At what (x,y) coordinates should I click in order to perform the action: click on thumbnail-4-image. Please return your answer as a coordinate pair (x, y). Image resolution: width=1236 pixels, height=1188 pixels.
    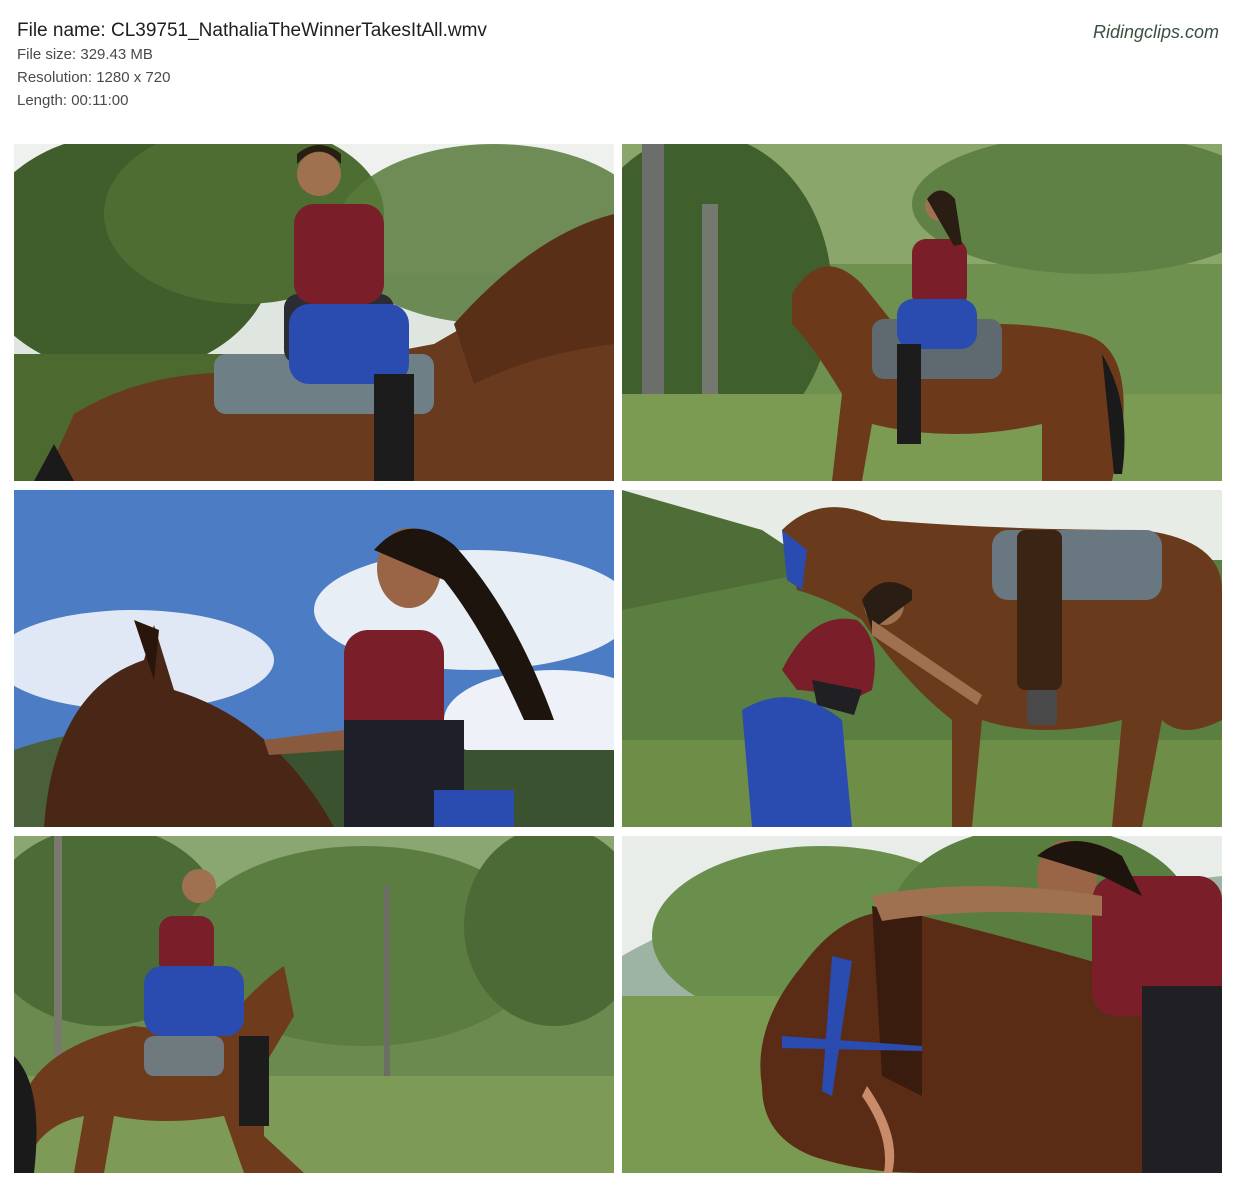
    Looking at the image, I should click on (922, 658).